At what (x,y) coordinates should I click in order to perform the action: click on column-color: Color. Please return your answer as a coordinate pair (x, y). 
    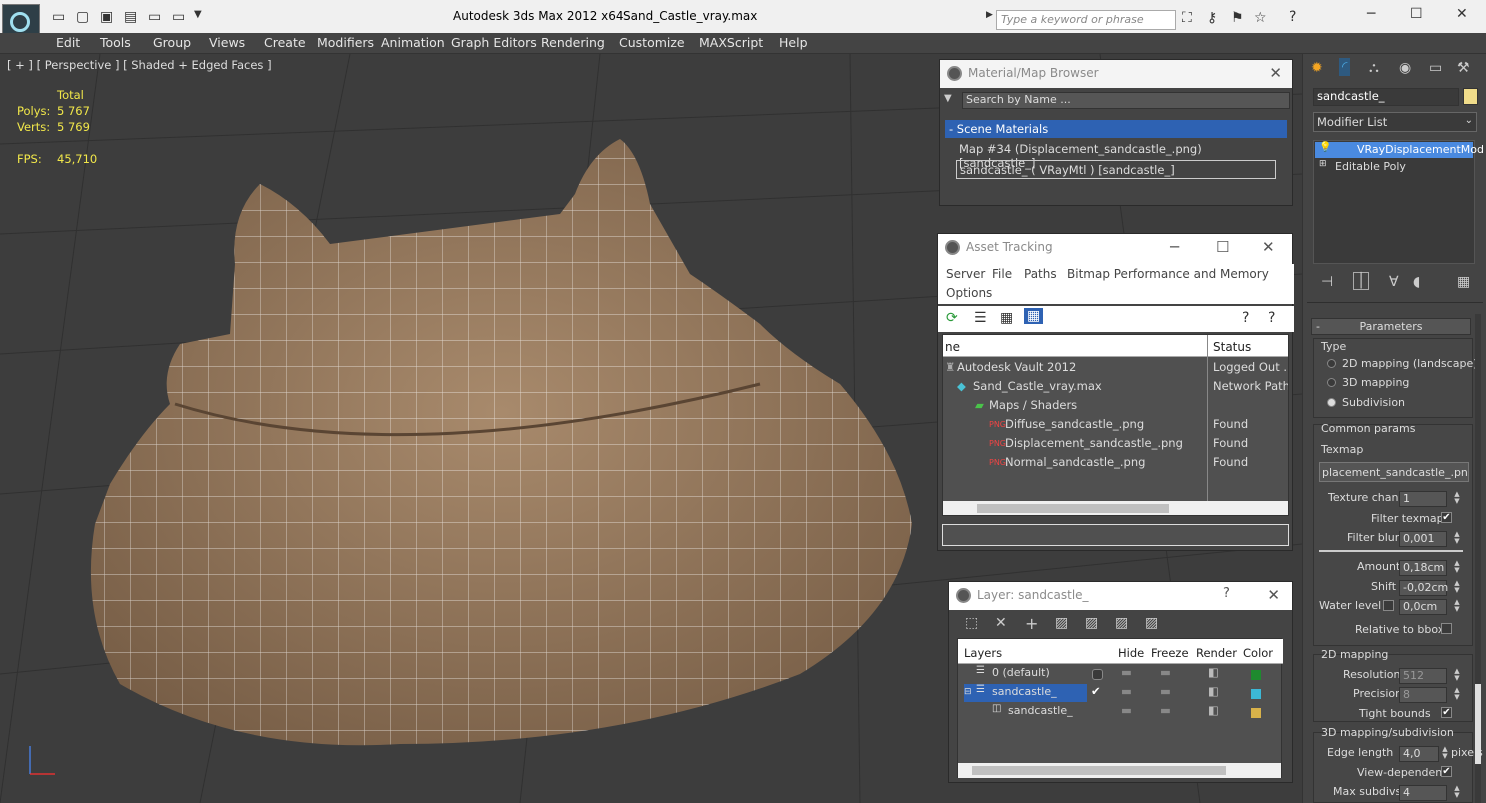
    Looking at the image, I should click on (1258, 653).